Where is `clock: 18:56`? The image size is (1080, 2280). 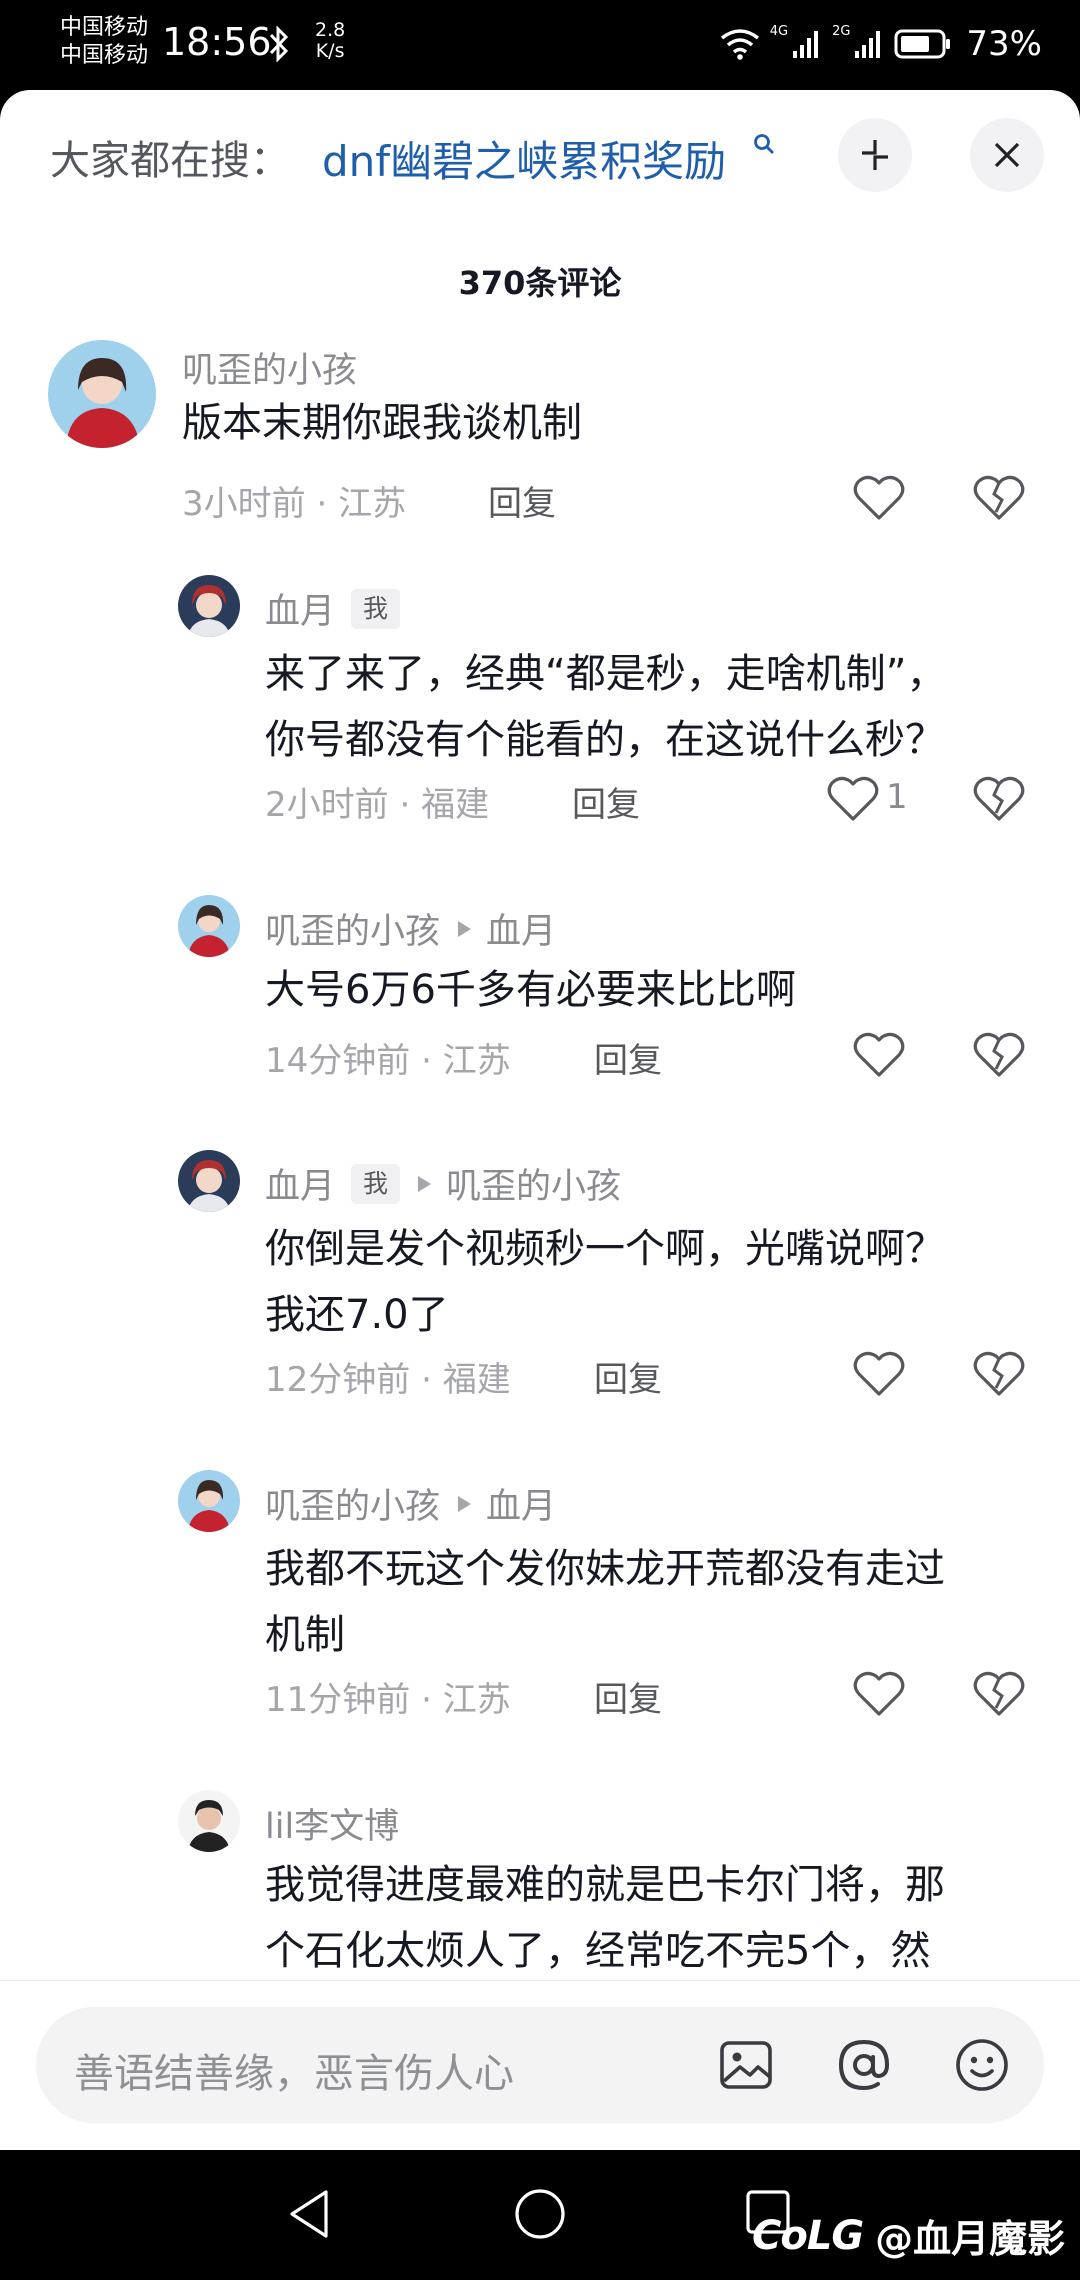 clock: 18:56 is located at coordinates (217, 42).